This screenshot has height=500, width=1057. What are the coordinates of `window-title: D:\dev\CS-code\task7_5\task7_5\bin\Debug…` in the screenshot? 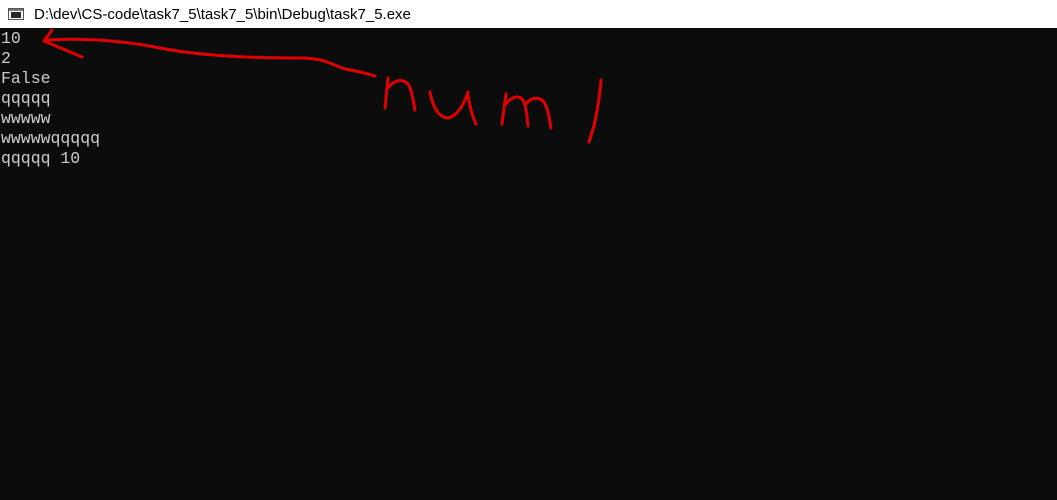 It's located at (222, 14).